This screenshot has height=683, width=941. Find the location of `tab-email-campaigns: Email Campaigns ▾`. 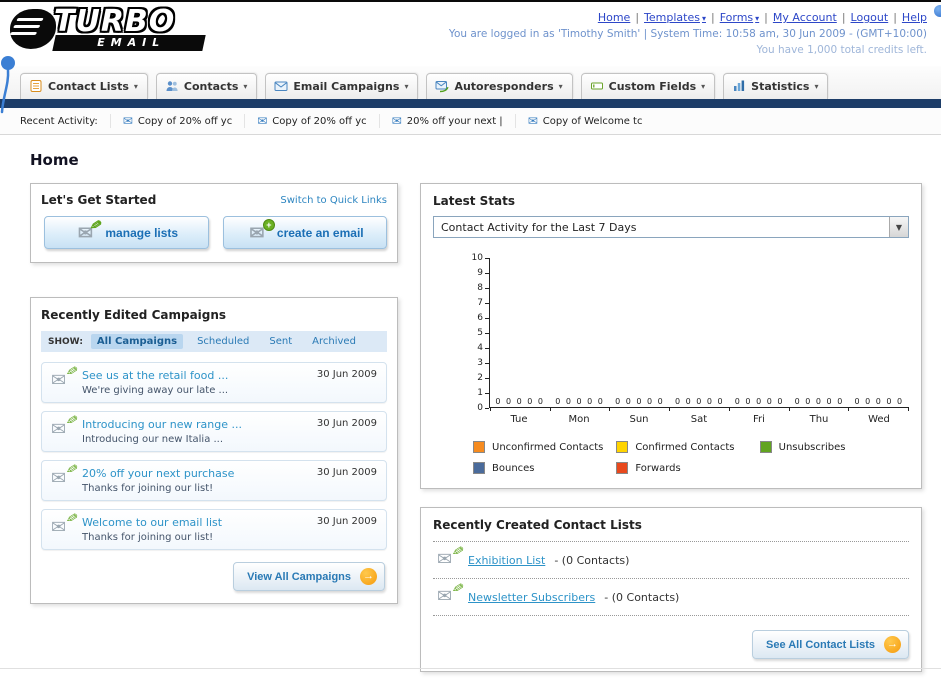

tab-email-campaigns: Email Campaigns ▾ is located at coordinates (342, 86).